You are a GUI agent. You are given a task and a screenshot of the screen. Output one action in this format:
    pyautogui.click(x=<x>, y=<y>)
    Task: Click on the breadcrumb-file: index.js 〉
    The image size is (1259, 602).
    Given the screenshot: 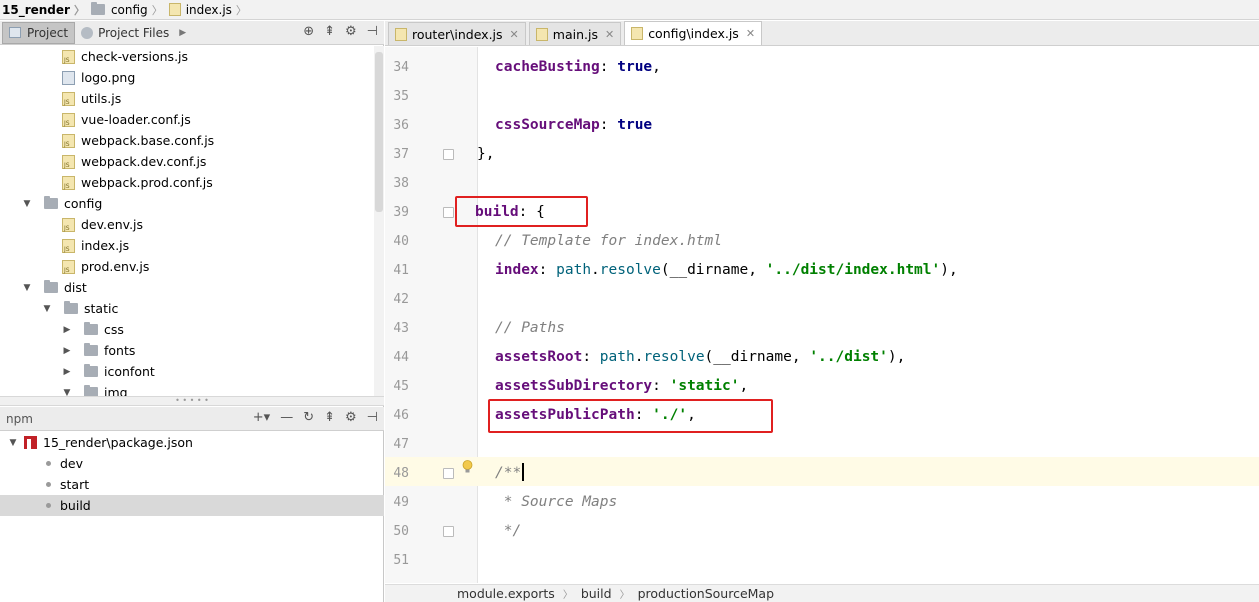 What is the action you would take?
    pyautogui.click(x=209, y=10)
    